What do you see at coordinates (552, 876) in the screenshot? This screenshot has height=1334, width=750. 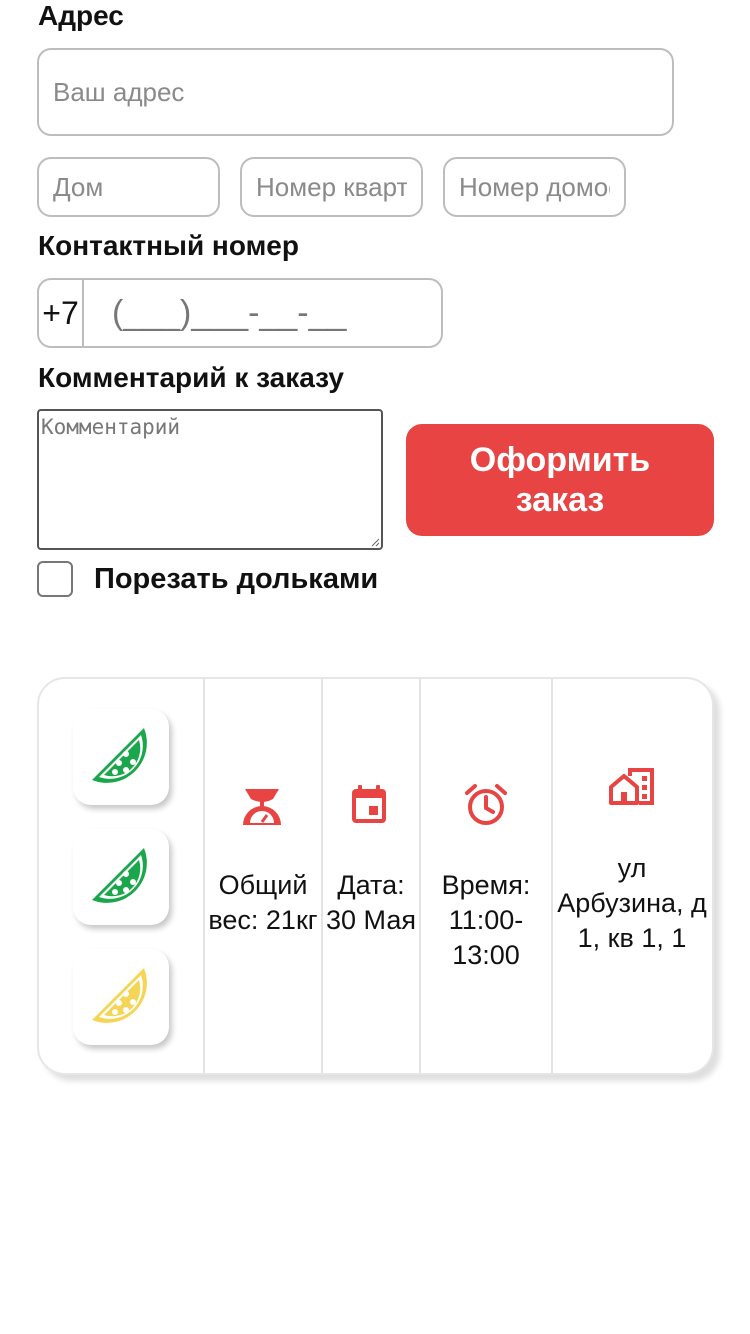 I see `column-divider` at bounding box center [552, 876].